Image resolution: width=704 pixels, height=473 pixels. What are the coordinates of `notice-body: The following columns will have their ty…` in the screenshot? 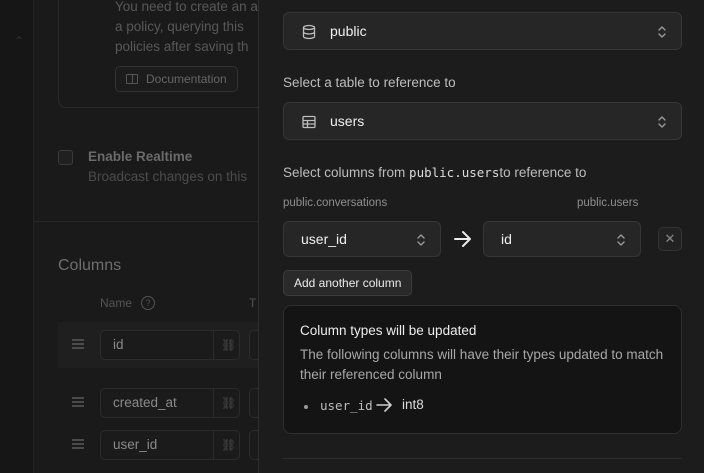 It's located at (482, 364).